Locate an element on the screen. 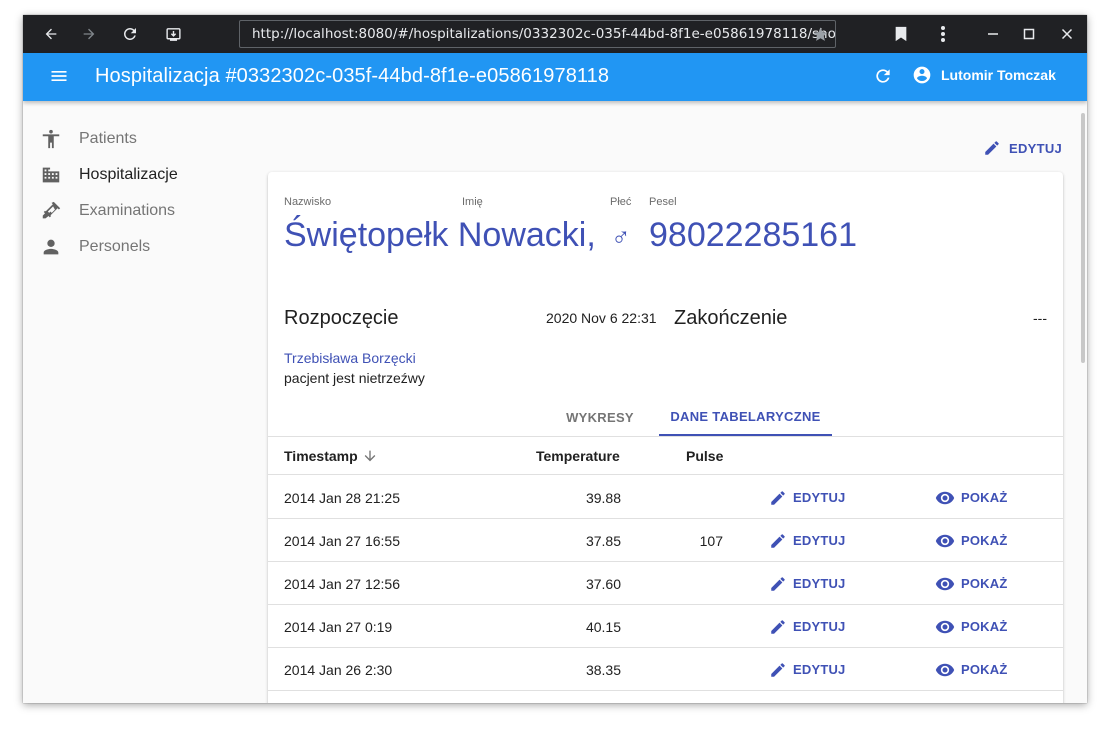 The image size is (1110, 734). edit-button: EDYTUJ is located at coordinates (1022, 148).